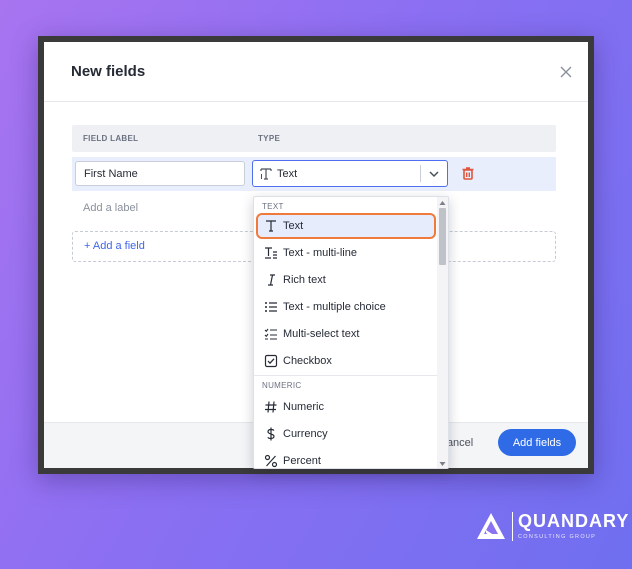 This screenshot has height=569, width=632. Describe the element at coordinates (346, 434) in the screenshot. I see `dropdown-item-currency: Currency` at that location.